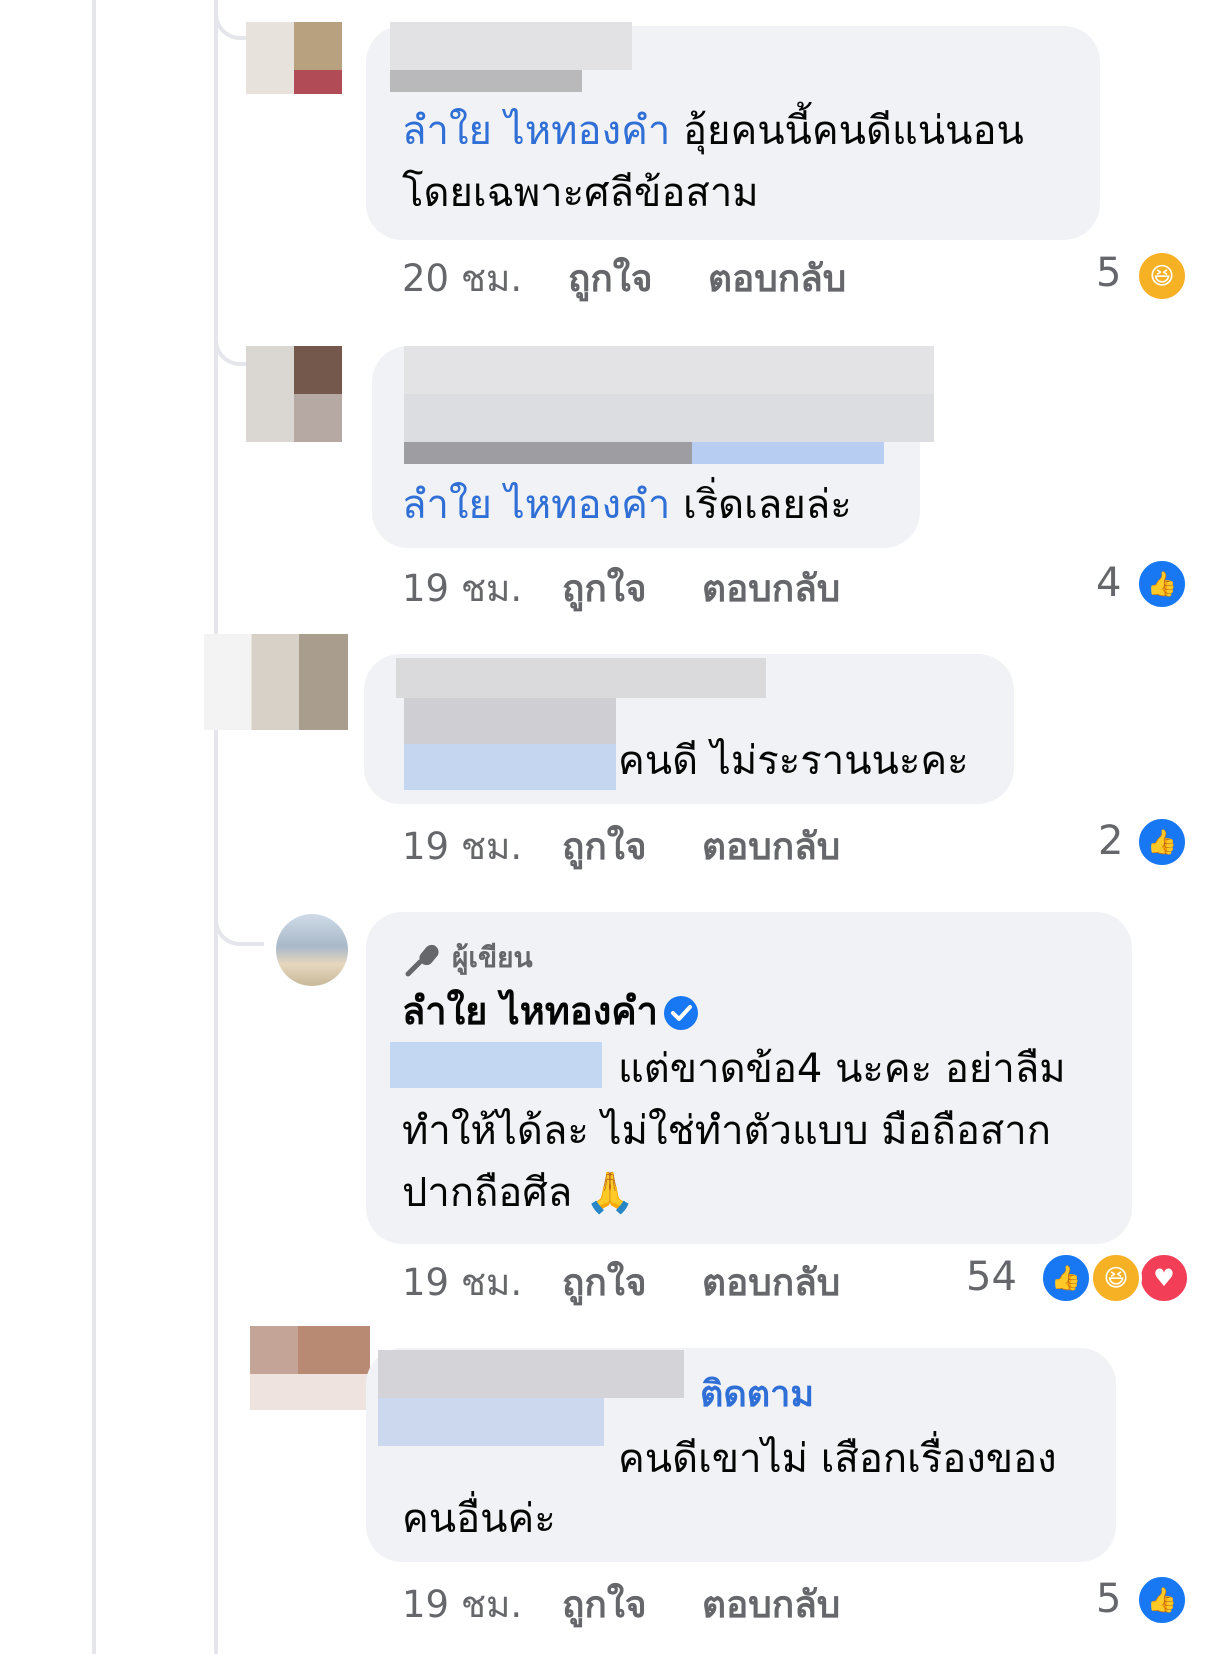  I want to click on thread-line-outer, so click(94, 827).